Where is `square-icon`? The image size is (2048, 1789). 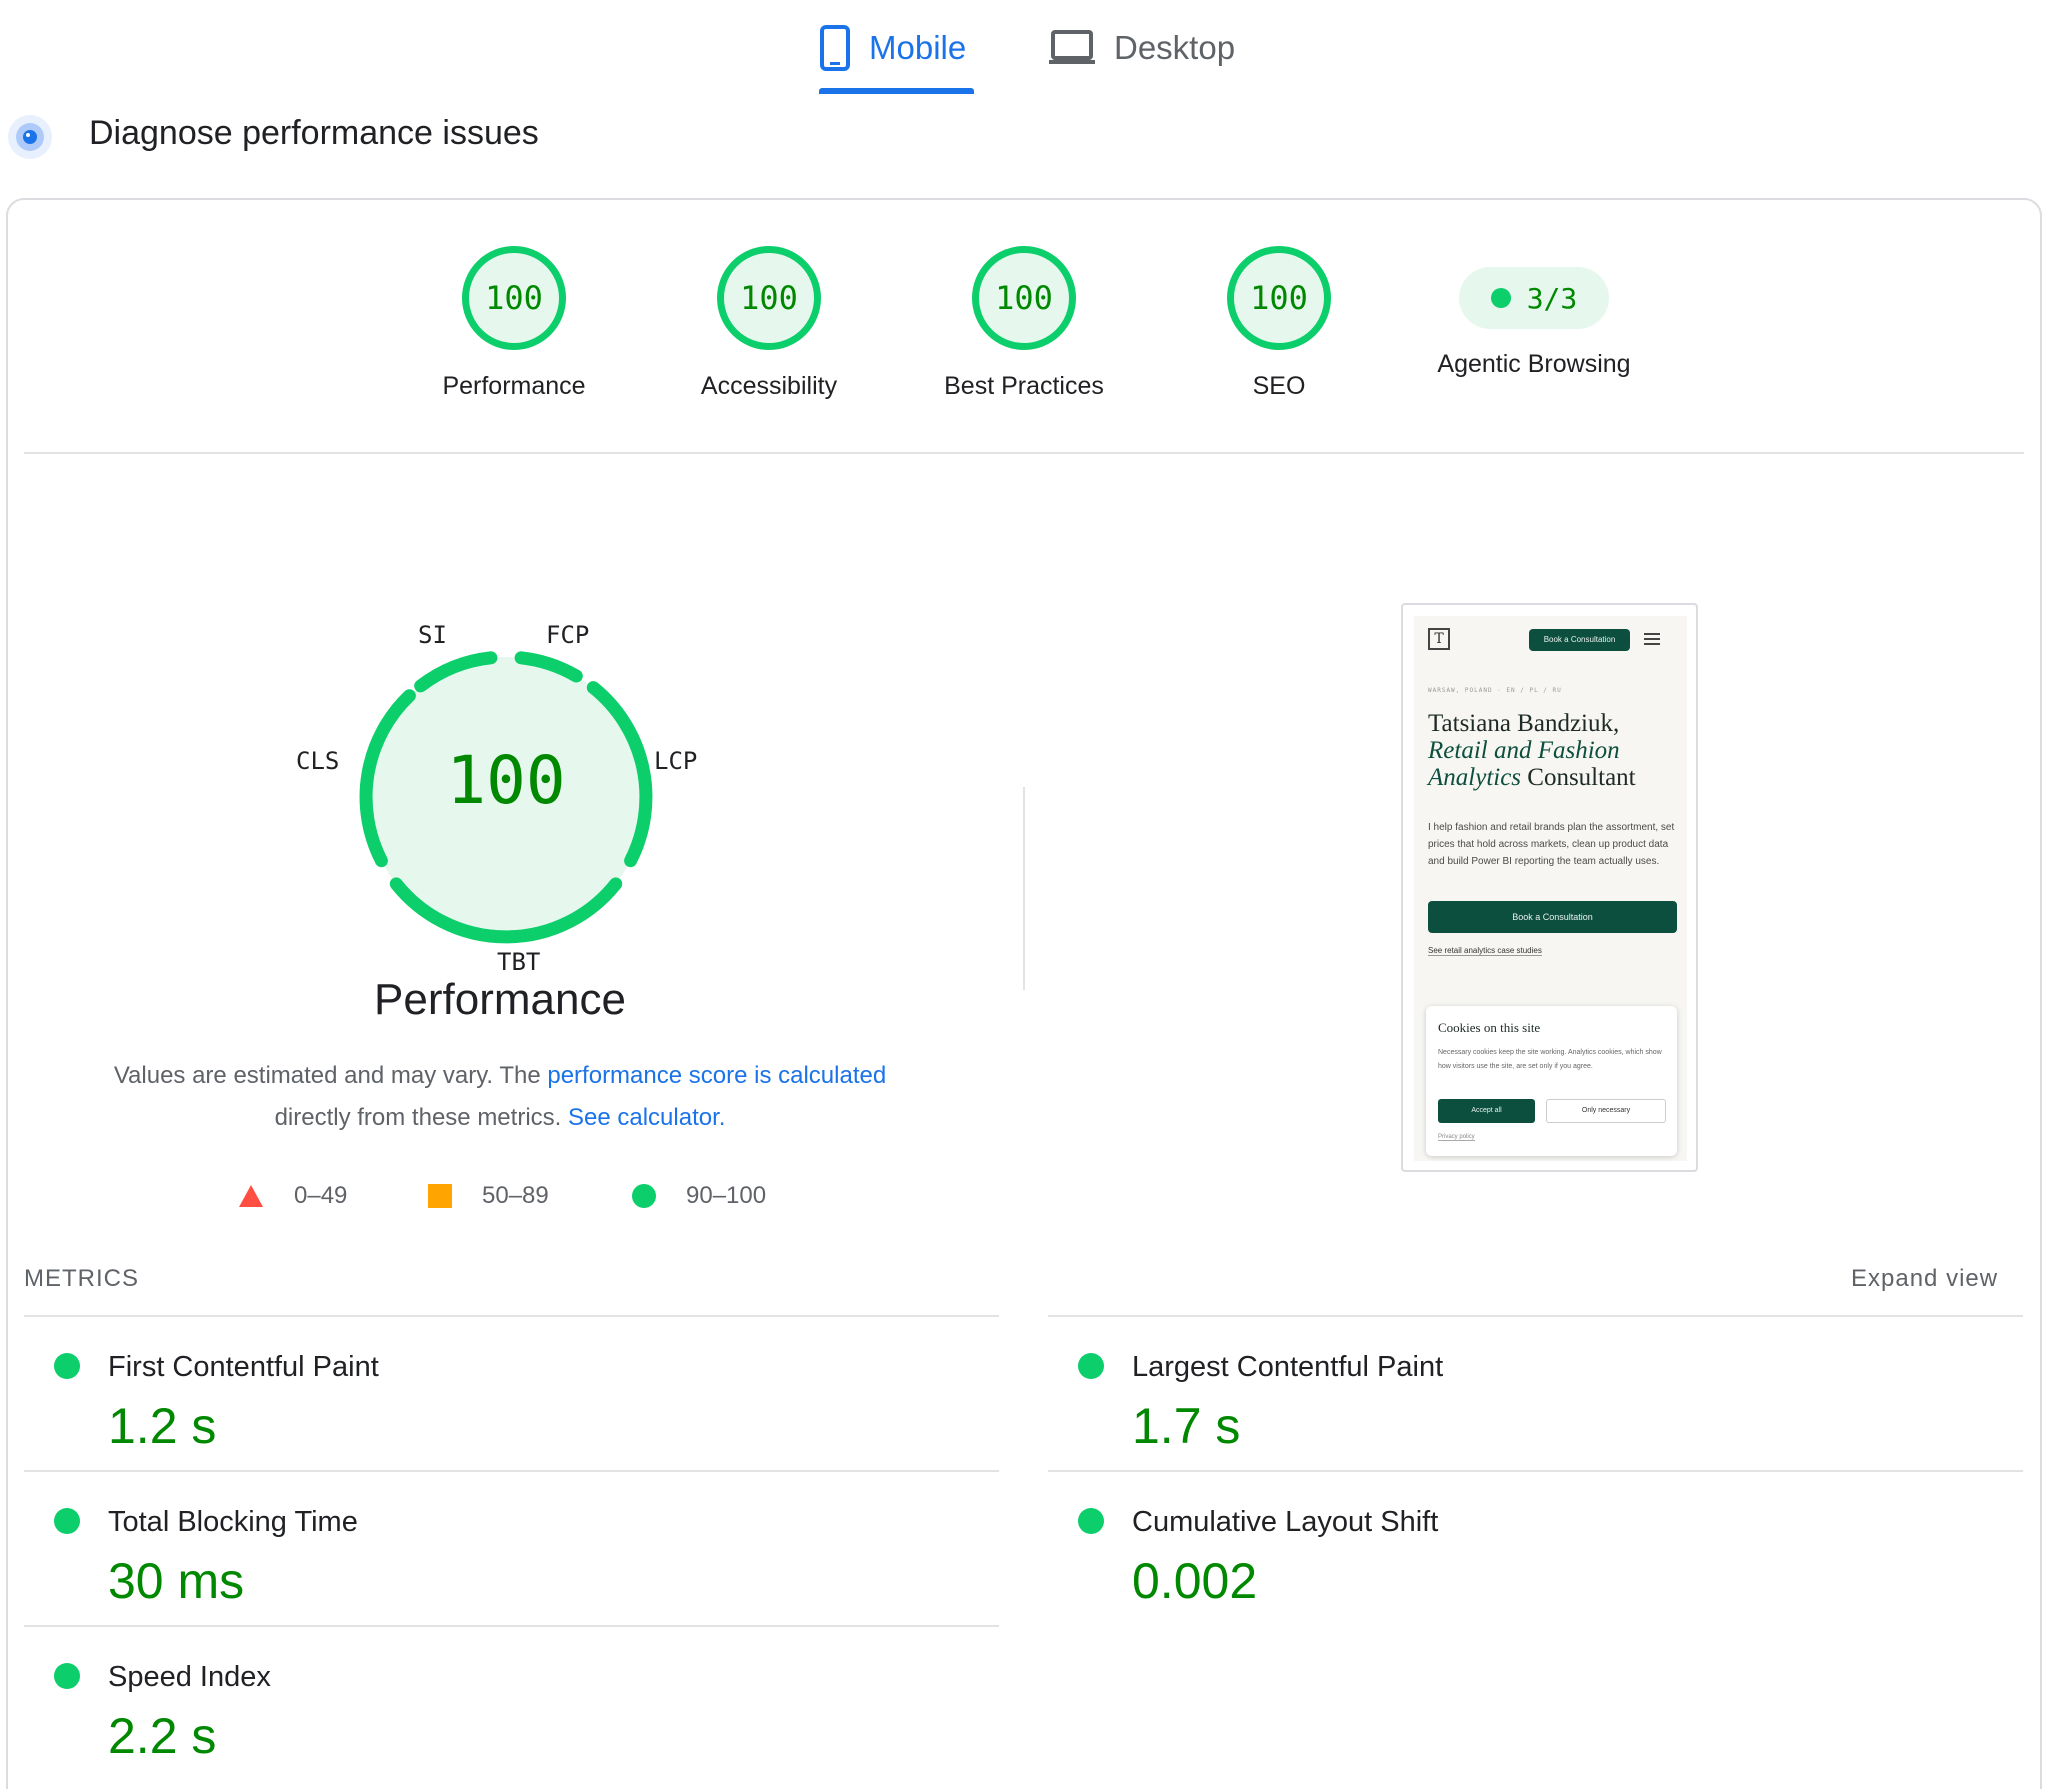
square-icon is located at coordinates (440, 1196).